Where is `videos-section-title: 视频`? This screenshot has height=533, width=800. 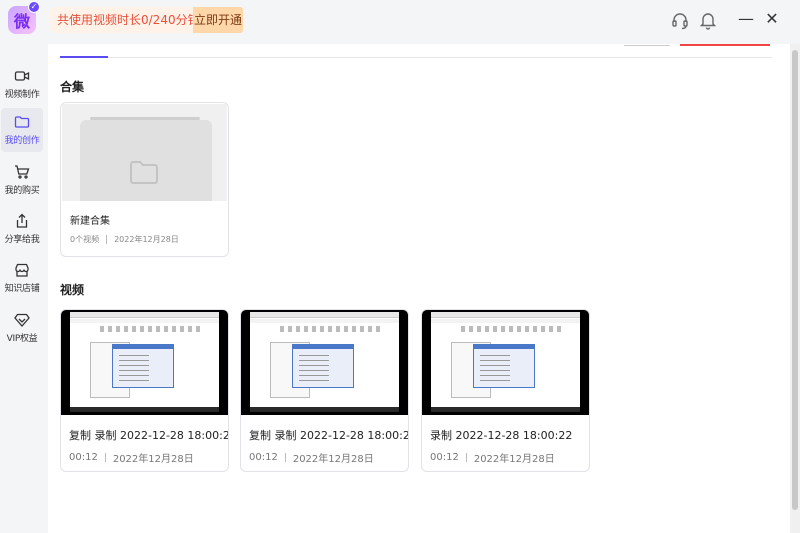 videos-section-title: 视频 is located at coordinates (72, 290).